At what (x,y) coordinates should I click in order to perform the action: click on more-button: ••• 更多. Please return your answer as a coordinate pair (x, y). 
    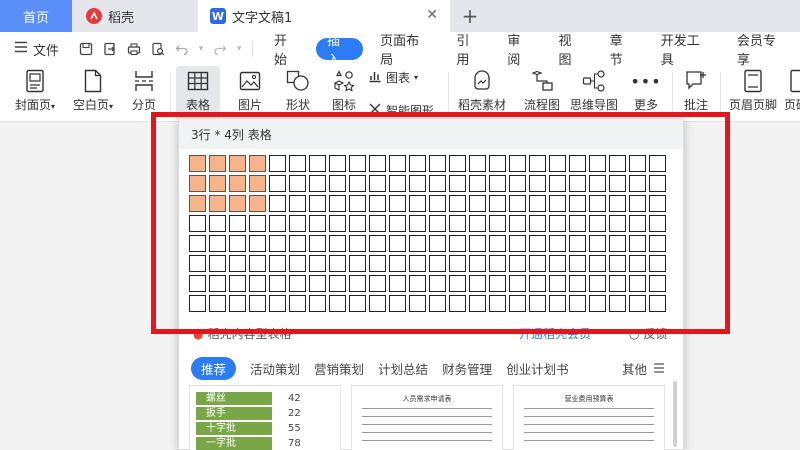
    Looking at the image, I should click on (646, 89).